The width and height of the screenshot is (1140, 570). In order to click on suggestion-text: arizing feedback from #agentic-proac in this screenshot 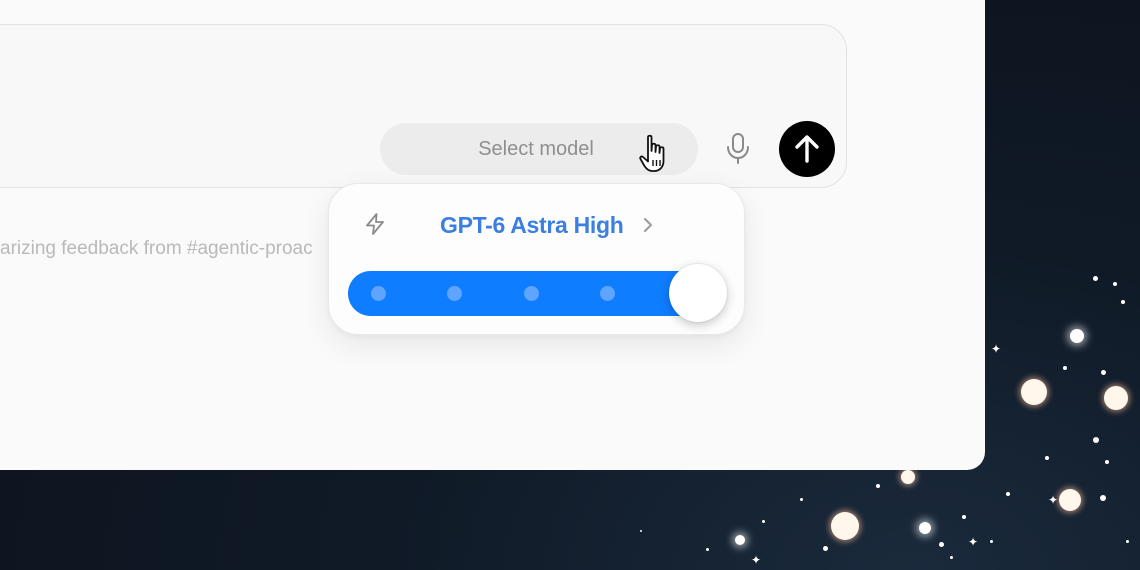, I will do `click(156, 248)`.